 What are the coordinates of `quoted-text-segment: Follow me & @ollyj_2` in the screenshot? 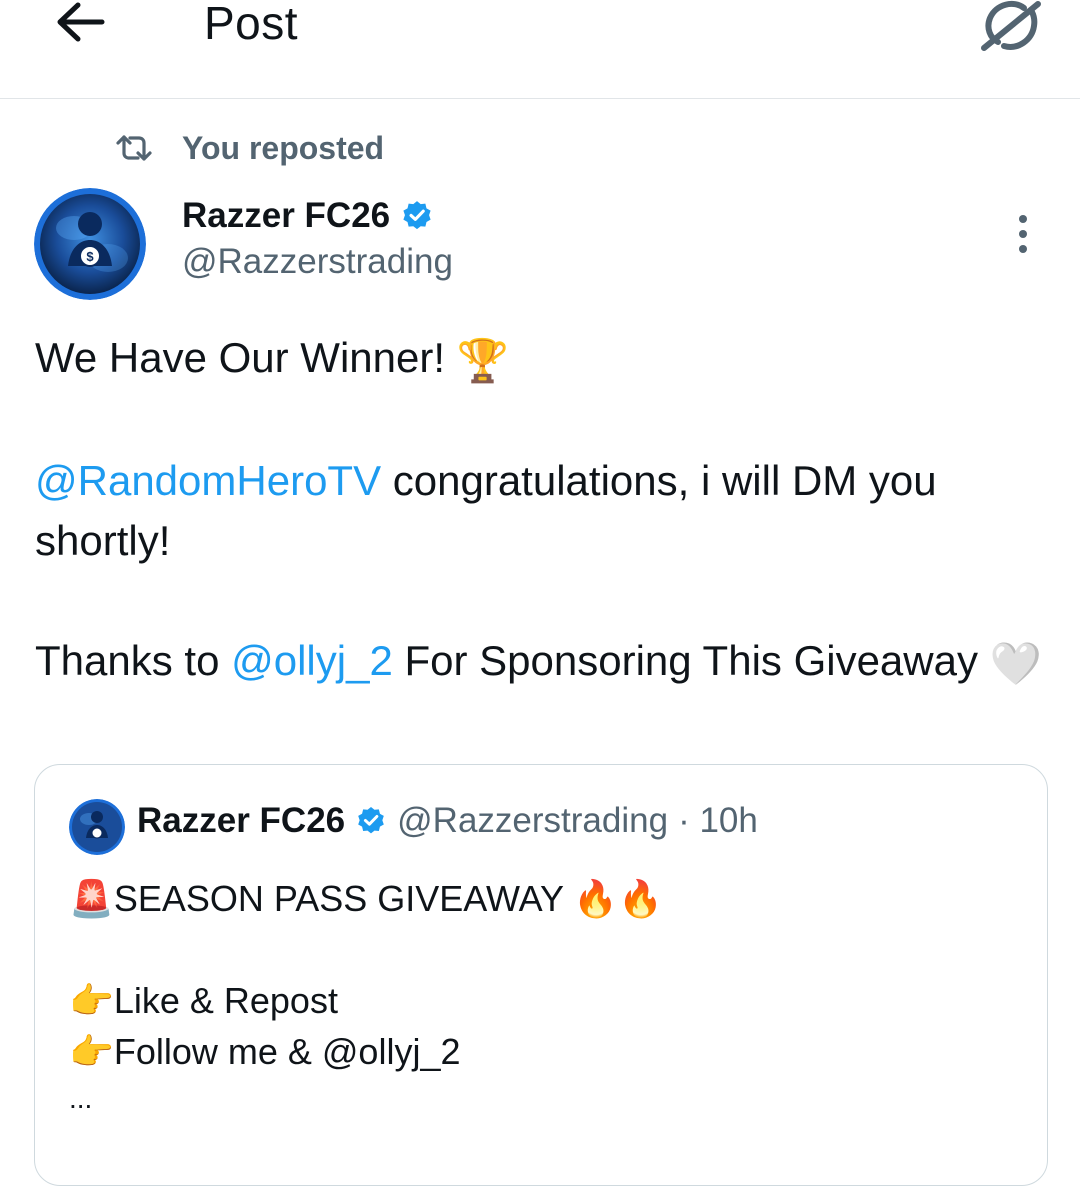 It's located at (287, 1051).